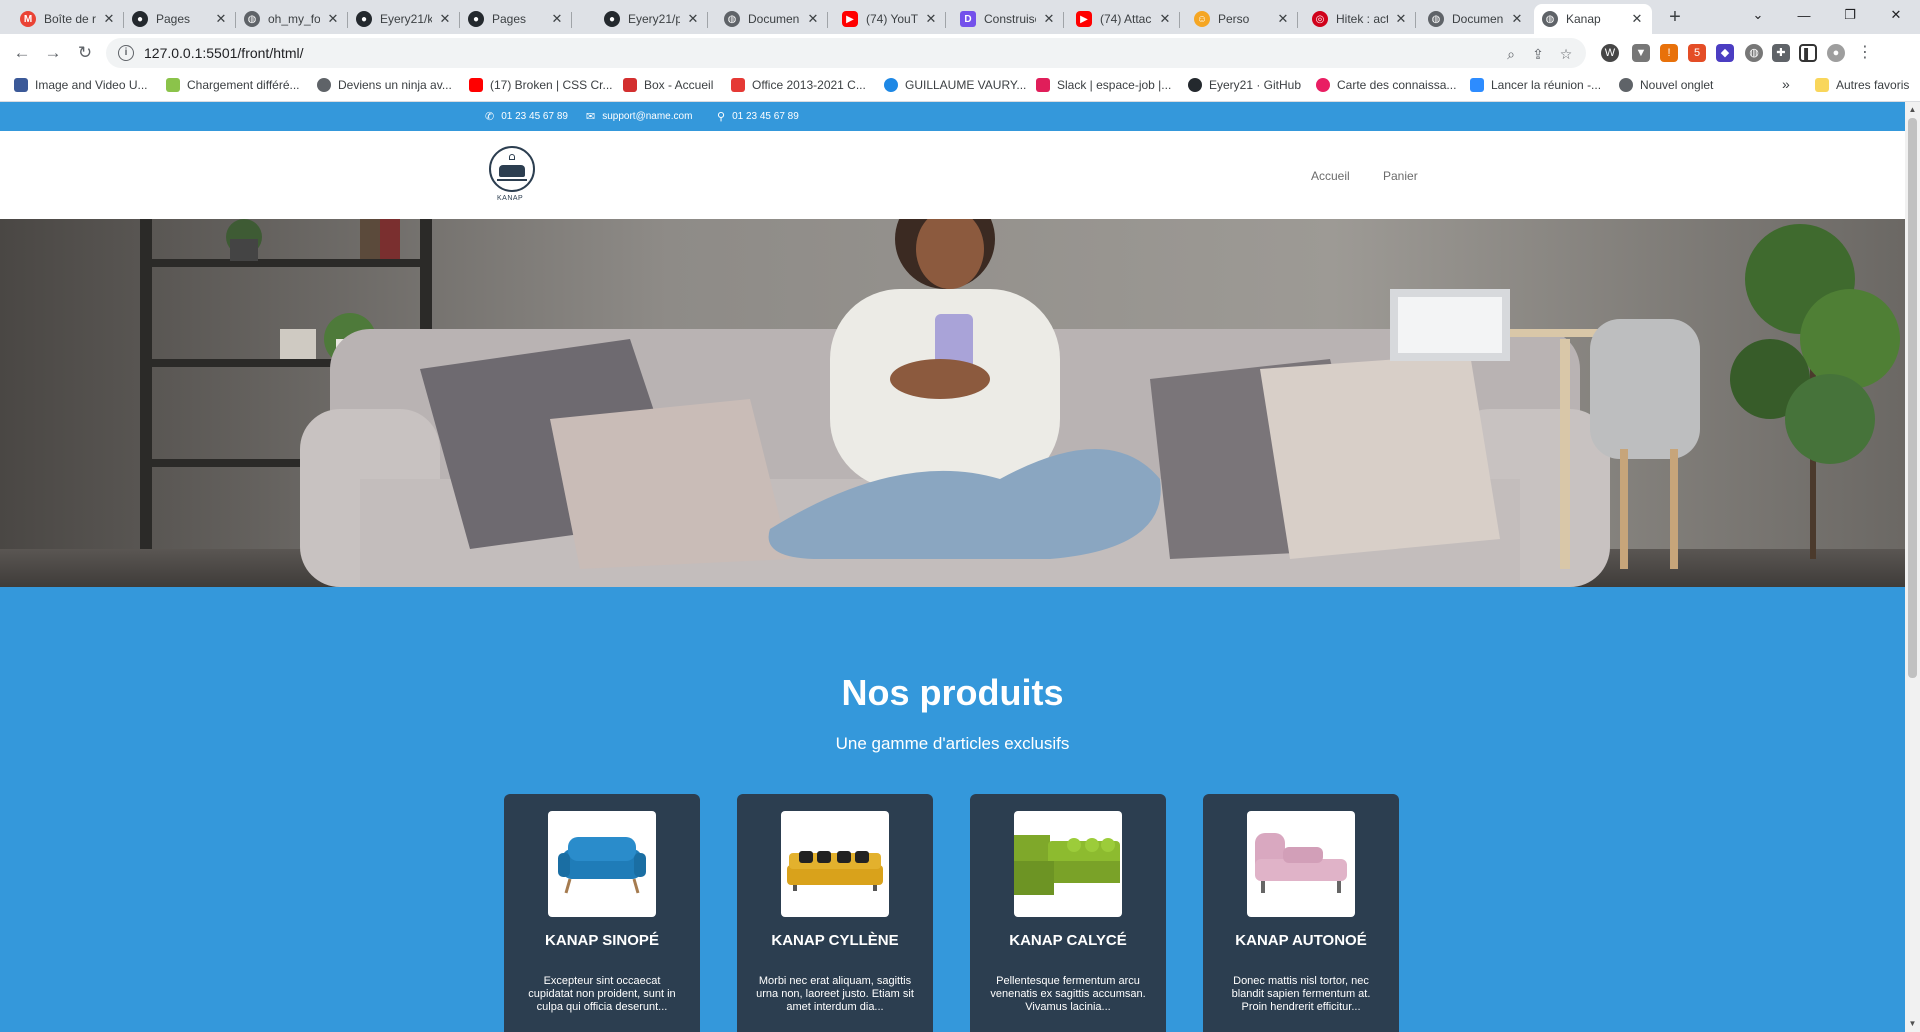 Image resolution: width=1920 pixels, height=1032 pixels. What do you see at coordinates (68, 19) in the screenshot?
I see `browser-tab: M Boîte de r ✕` at bounding box center [68, 19].